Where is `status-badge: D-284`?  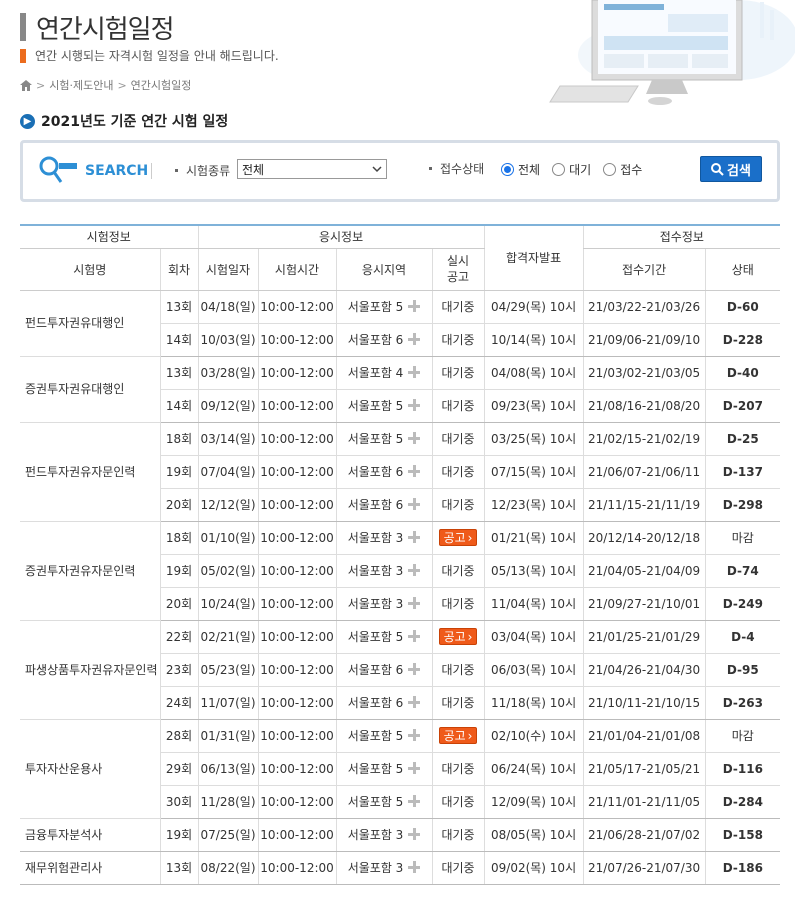
status-badge: D-284 is located at coordinates (742, 802).